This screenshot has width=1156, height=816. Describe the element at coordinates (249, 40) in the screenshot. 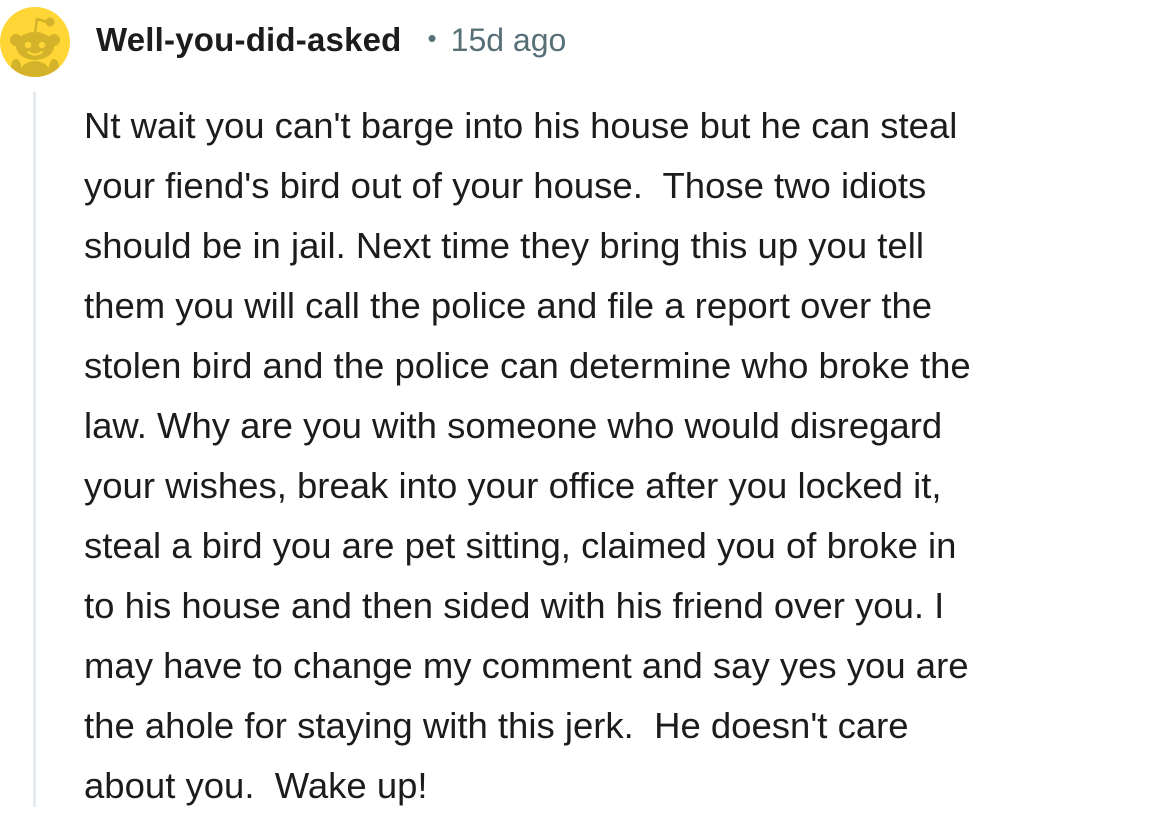

I see `comment-author: Well-you-did-asked` at that location.